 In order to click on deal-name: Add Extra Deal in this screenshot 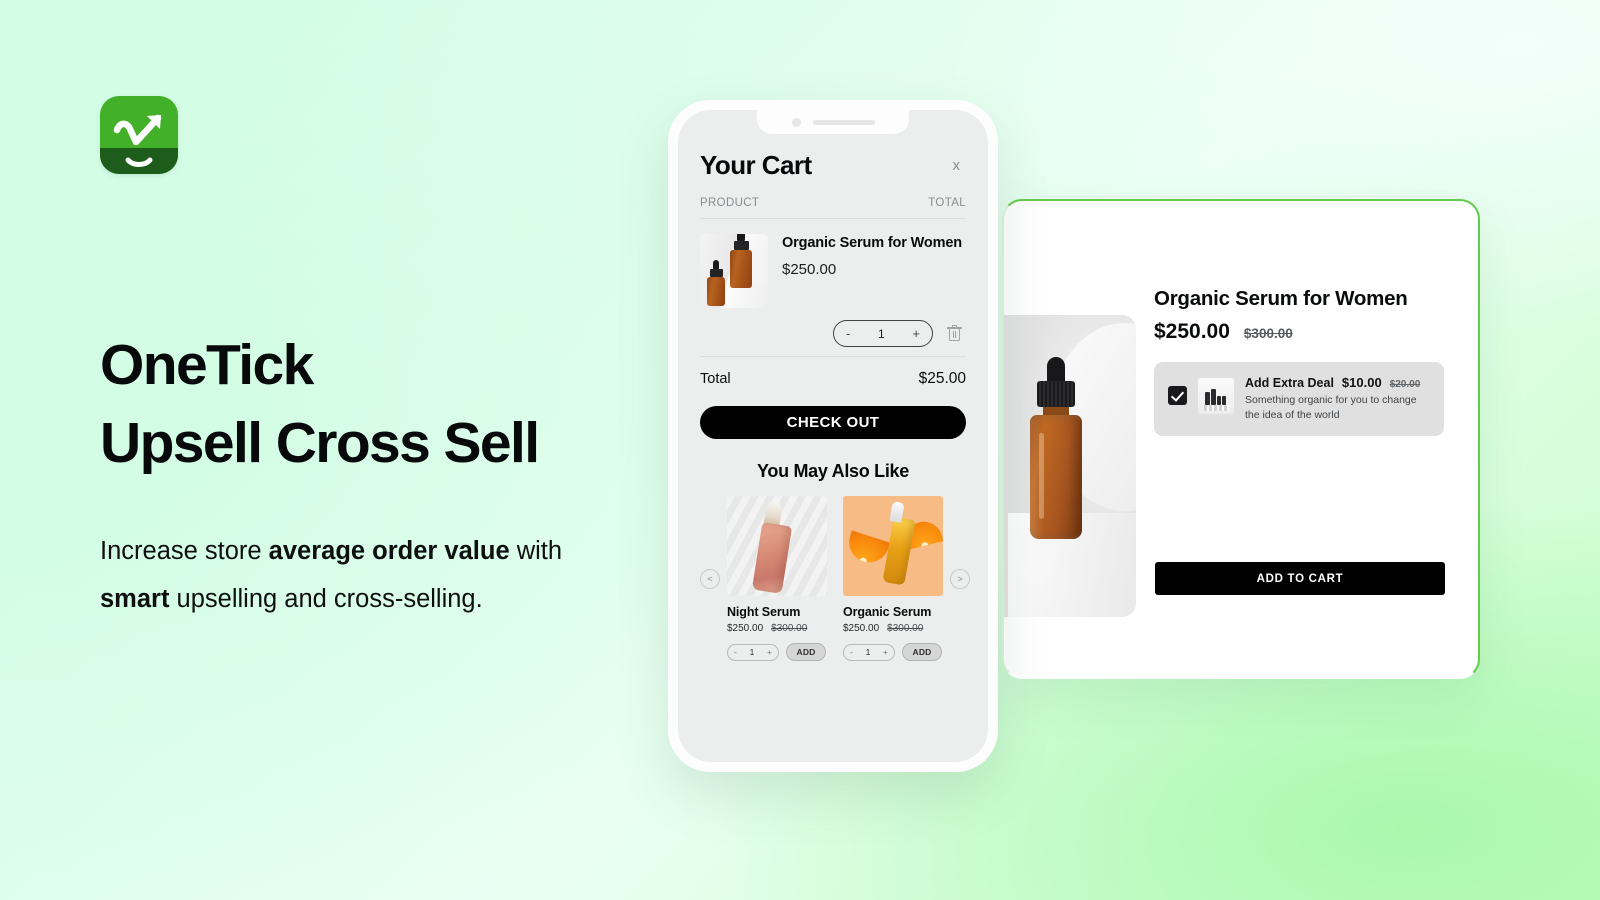, I will do `click(1289, 383)`.